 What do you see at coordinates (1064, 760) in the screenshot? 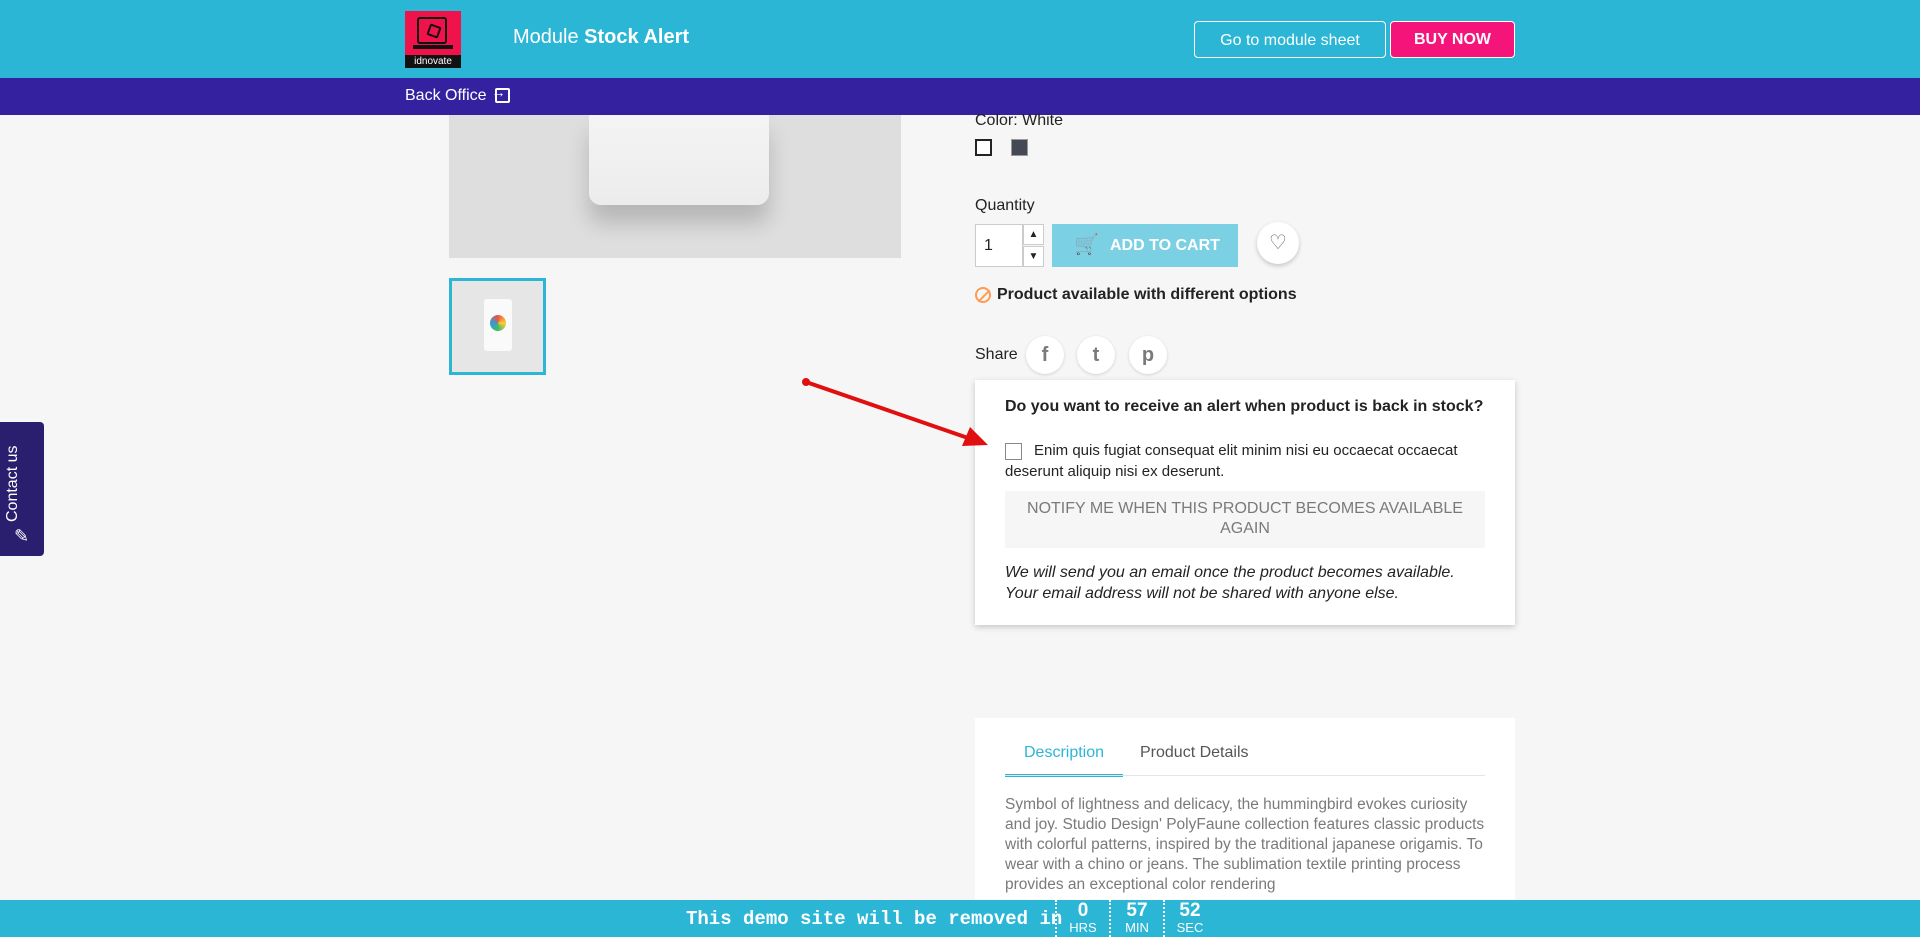
I see `tab-description: Description` at bounding box center [1064, 760].